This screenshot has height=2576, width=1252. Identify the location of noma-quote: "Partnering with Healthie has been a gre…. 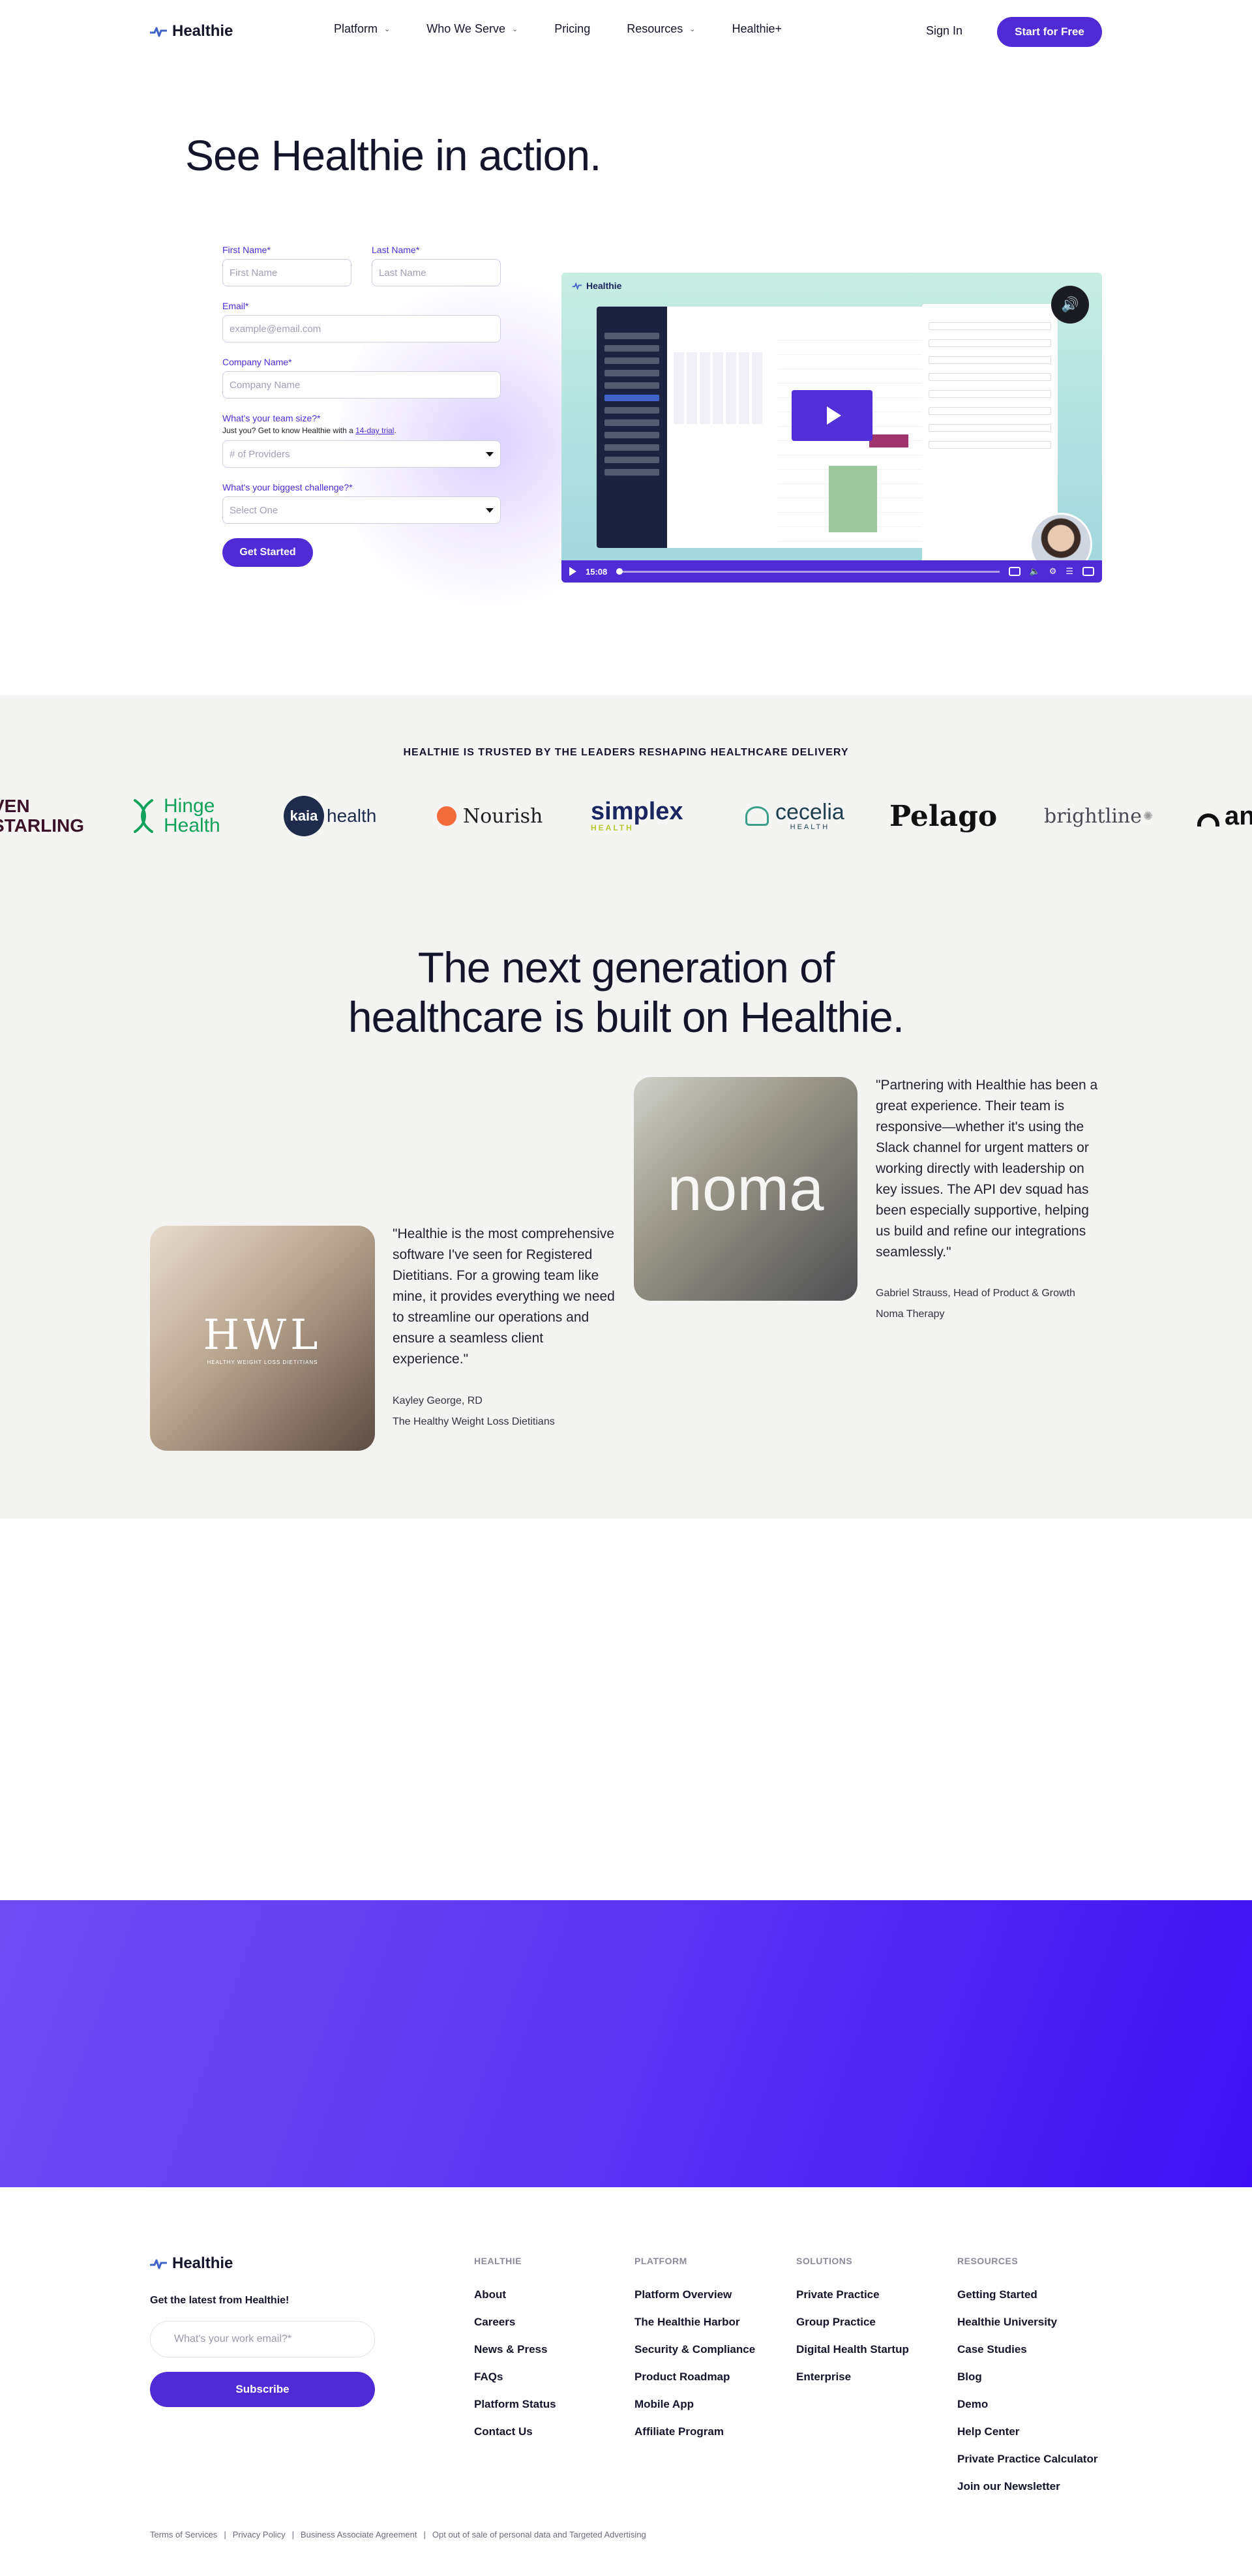
(987, 1169).